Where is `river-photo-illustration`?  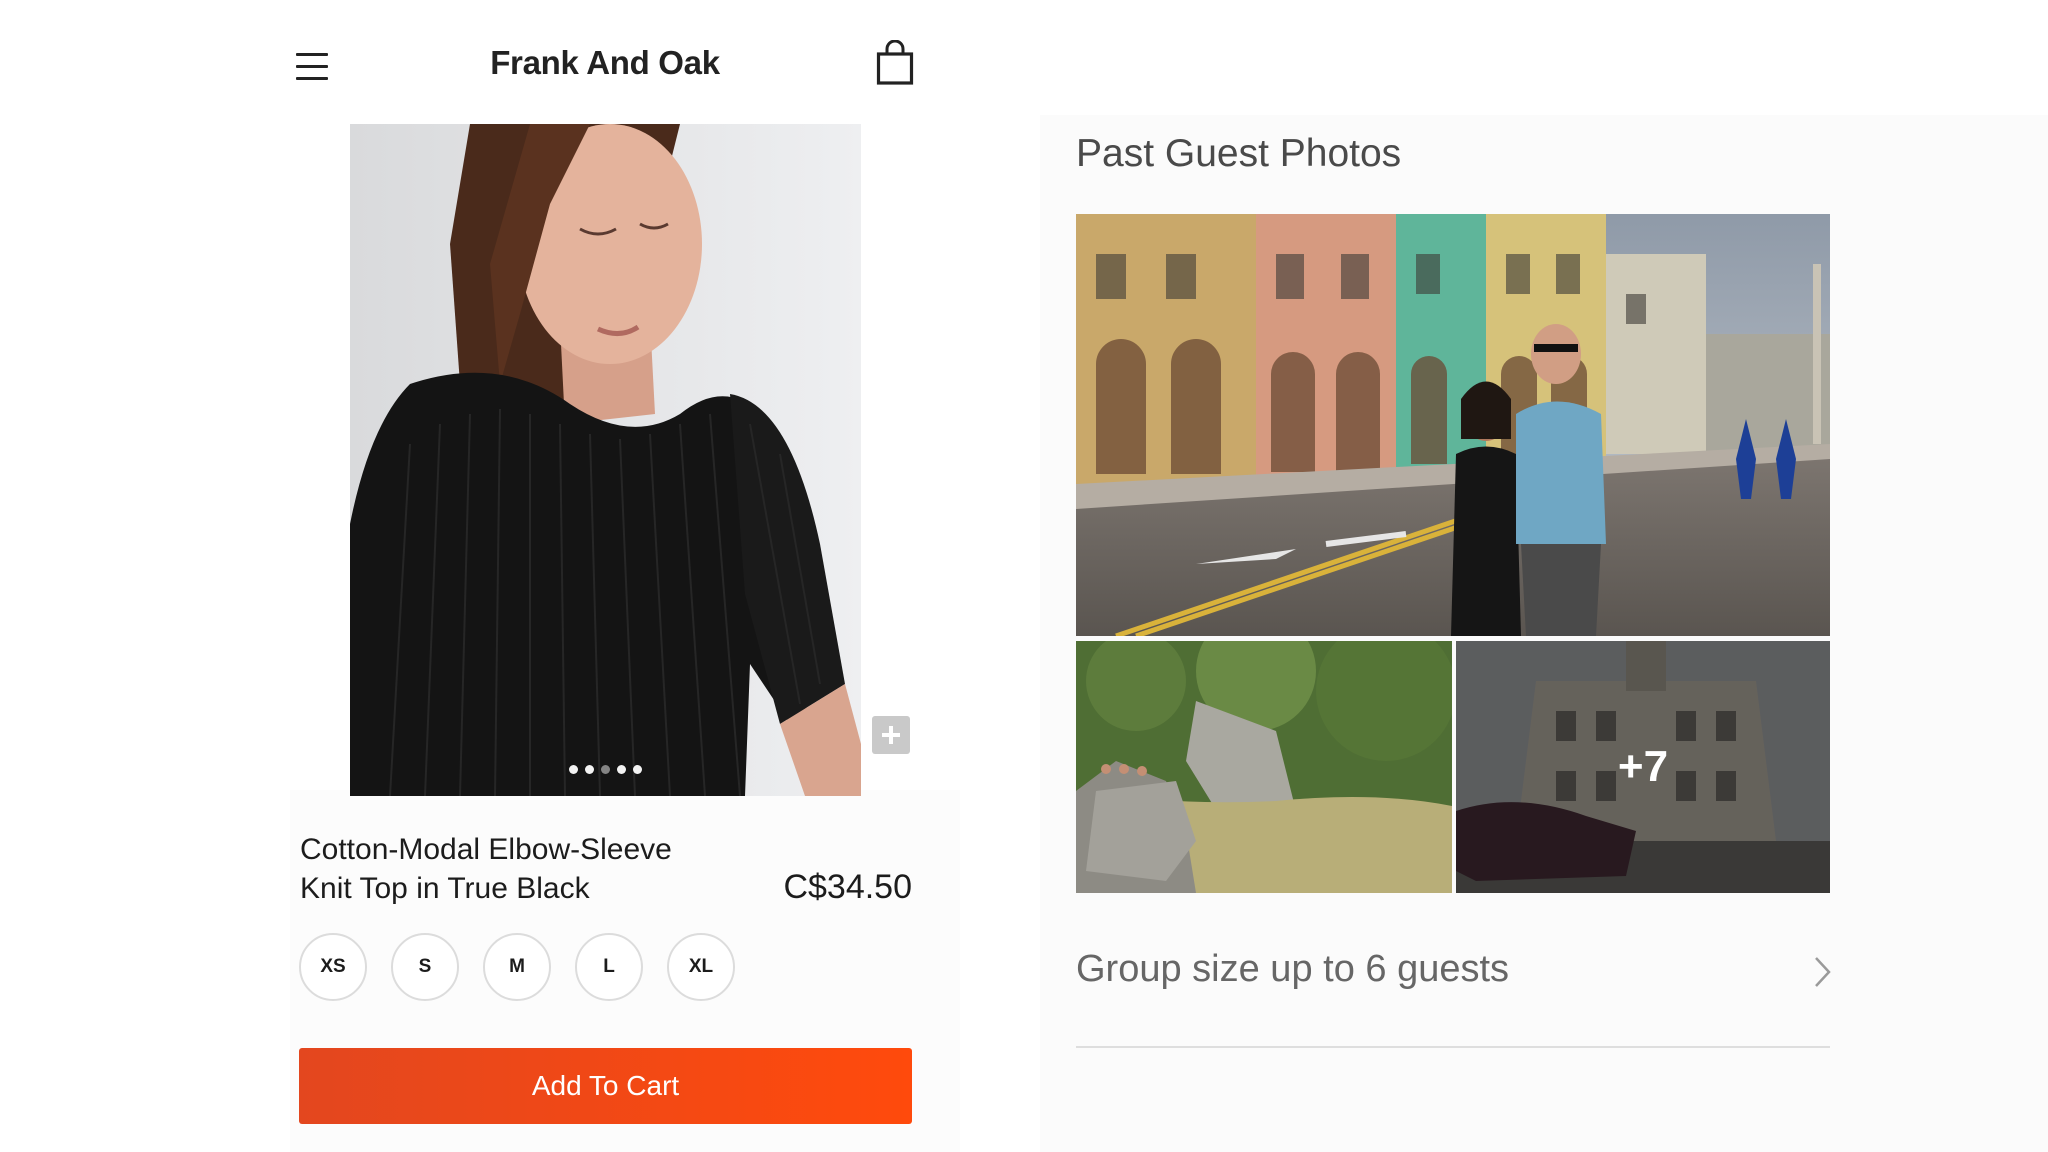
river-photo-illustration is located at coordinates (1264, 767).